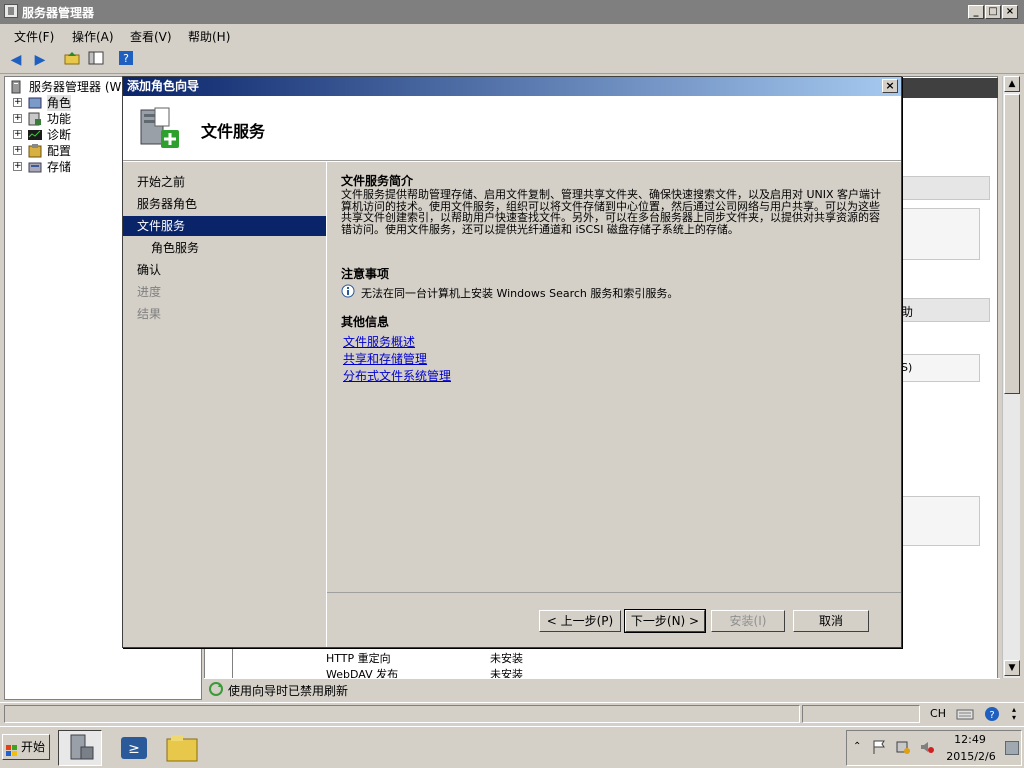  I want to click on status-bar: CH ? ▴ ▾, so click(512, 713).